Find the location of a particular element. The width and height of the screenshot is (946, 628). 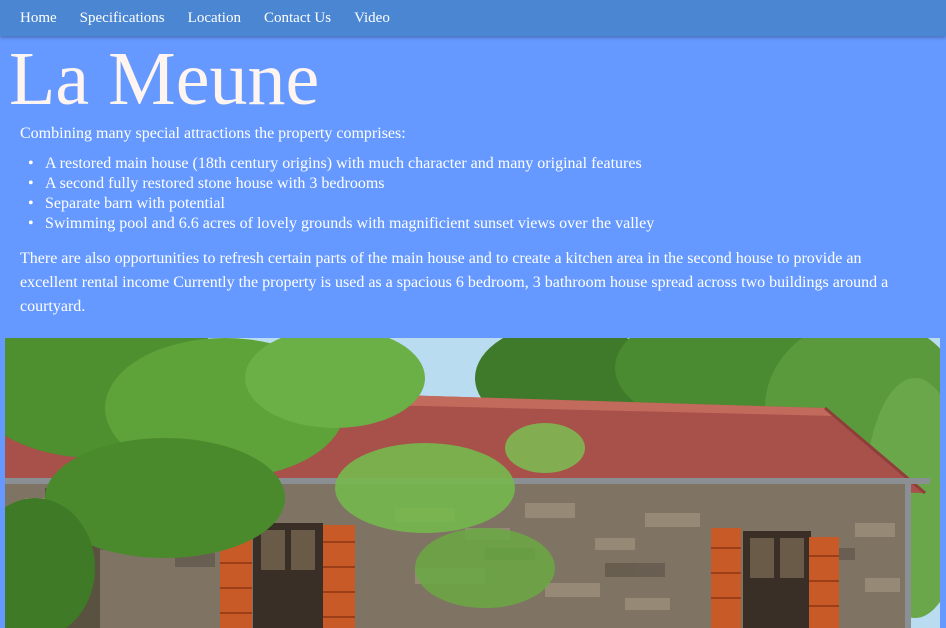

feature-item: Separate barn with potential is located at coordinates (471, 204).